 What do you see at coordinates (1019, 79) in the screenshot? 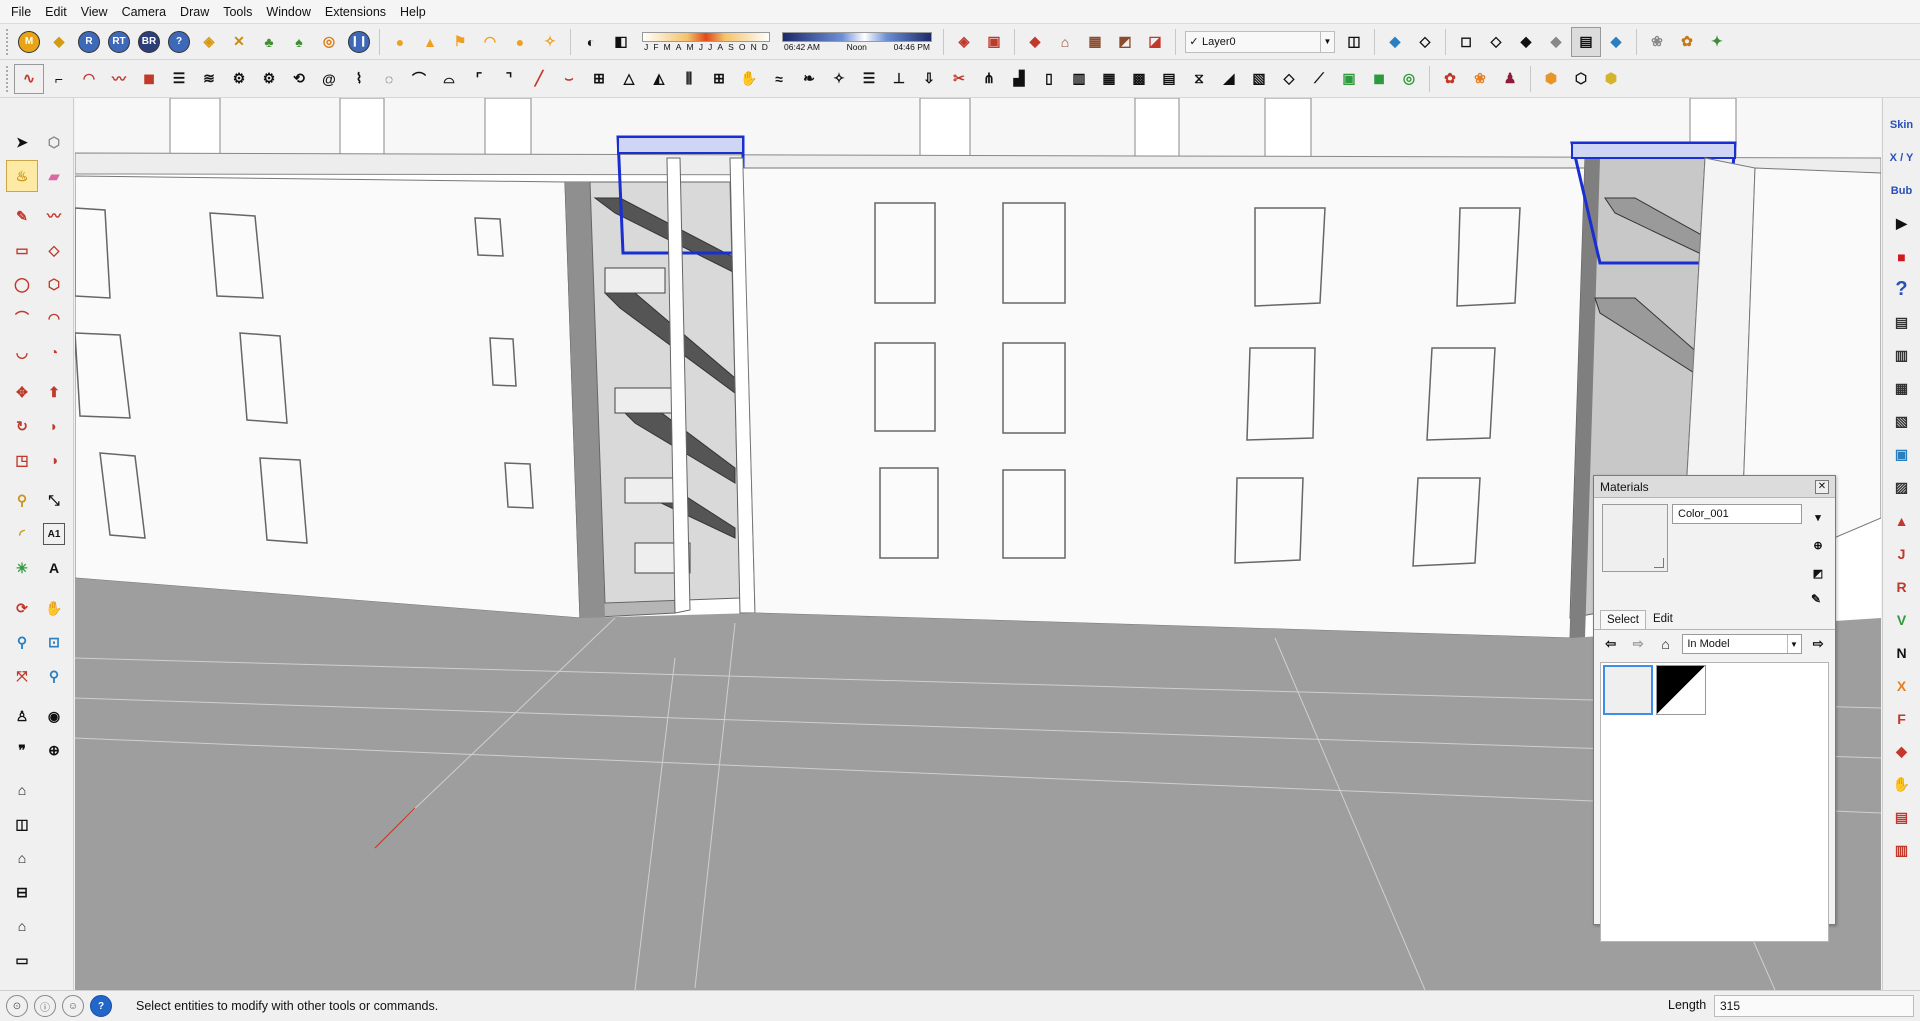
I see `stairs-button: ▟` at bounding box center [1019, 79].